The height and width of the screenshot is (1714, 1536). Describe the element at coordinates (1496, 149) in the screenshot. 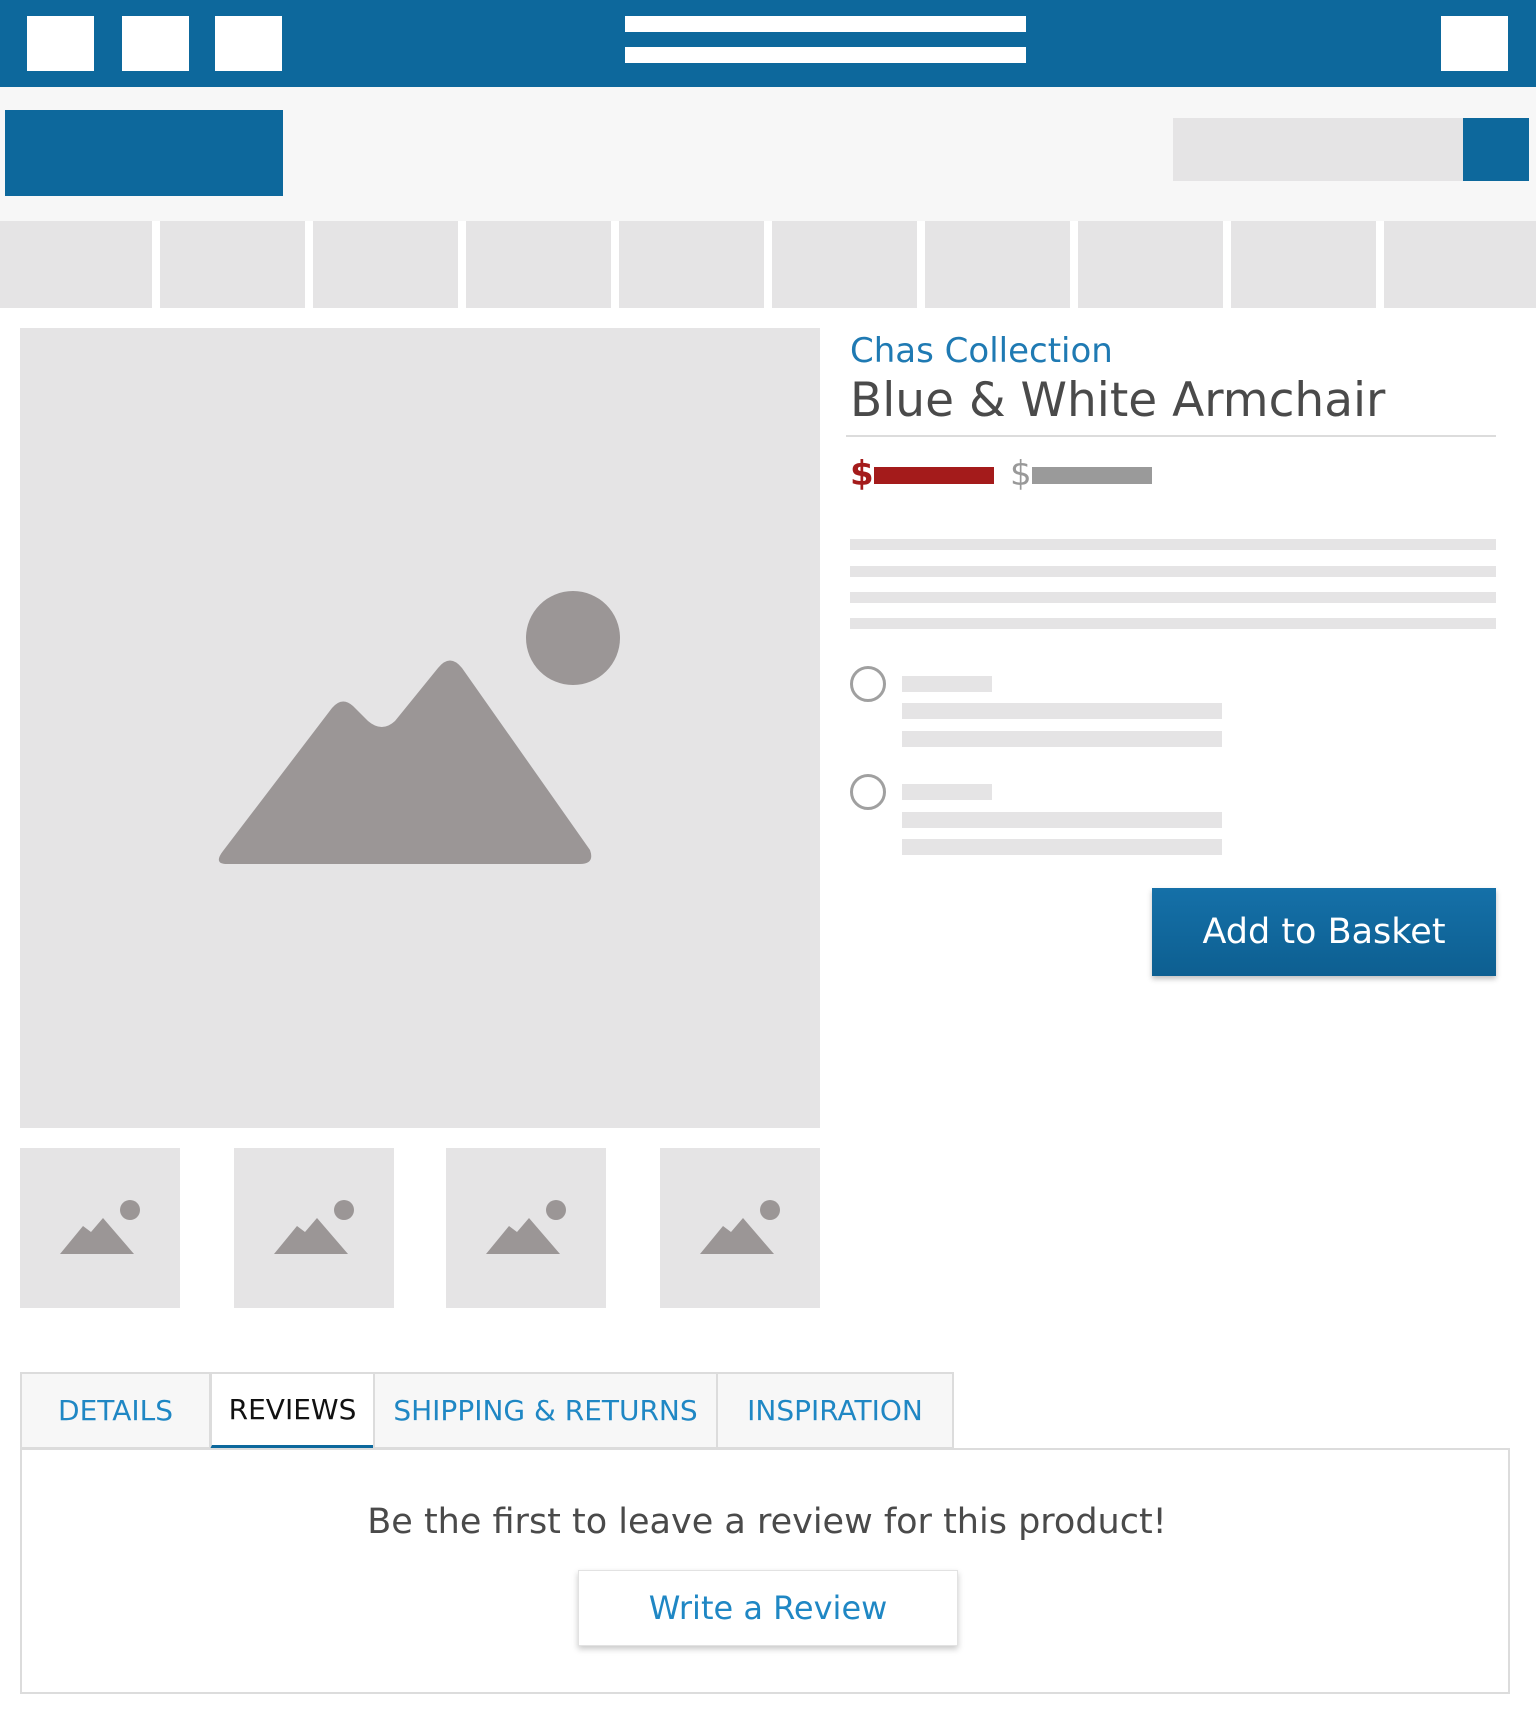

I see `search-button` at that location.